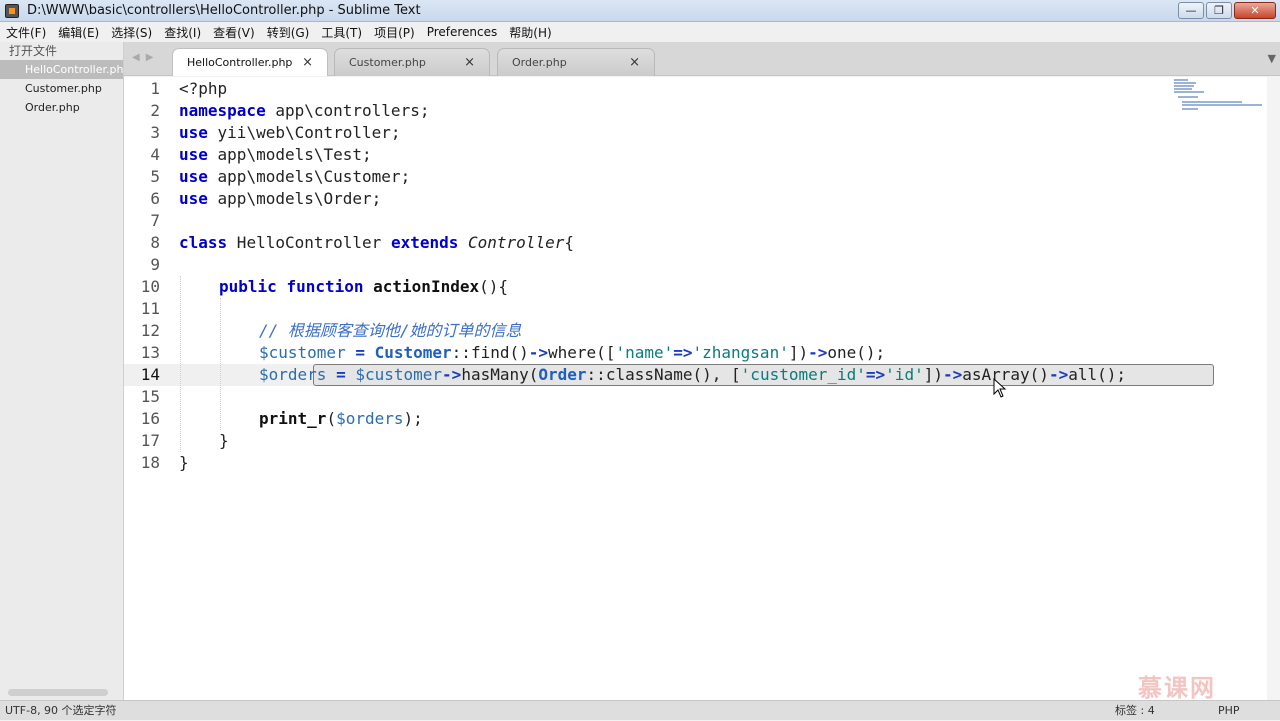 The height and width of the screenshot is (721, 1280). What do you see at coordinates (12, 10) in the screenshot?
I see `sublime-app-icon` at bounding box center [12, 10].